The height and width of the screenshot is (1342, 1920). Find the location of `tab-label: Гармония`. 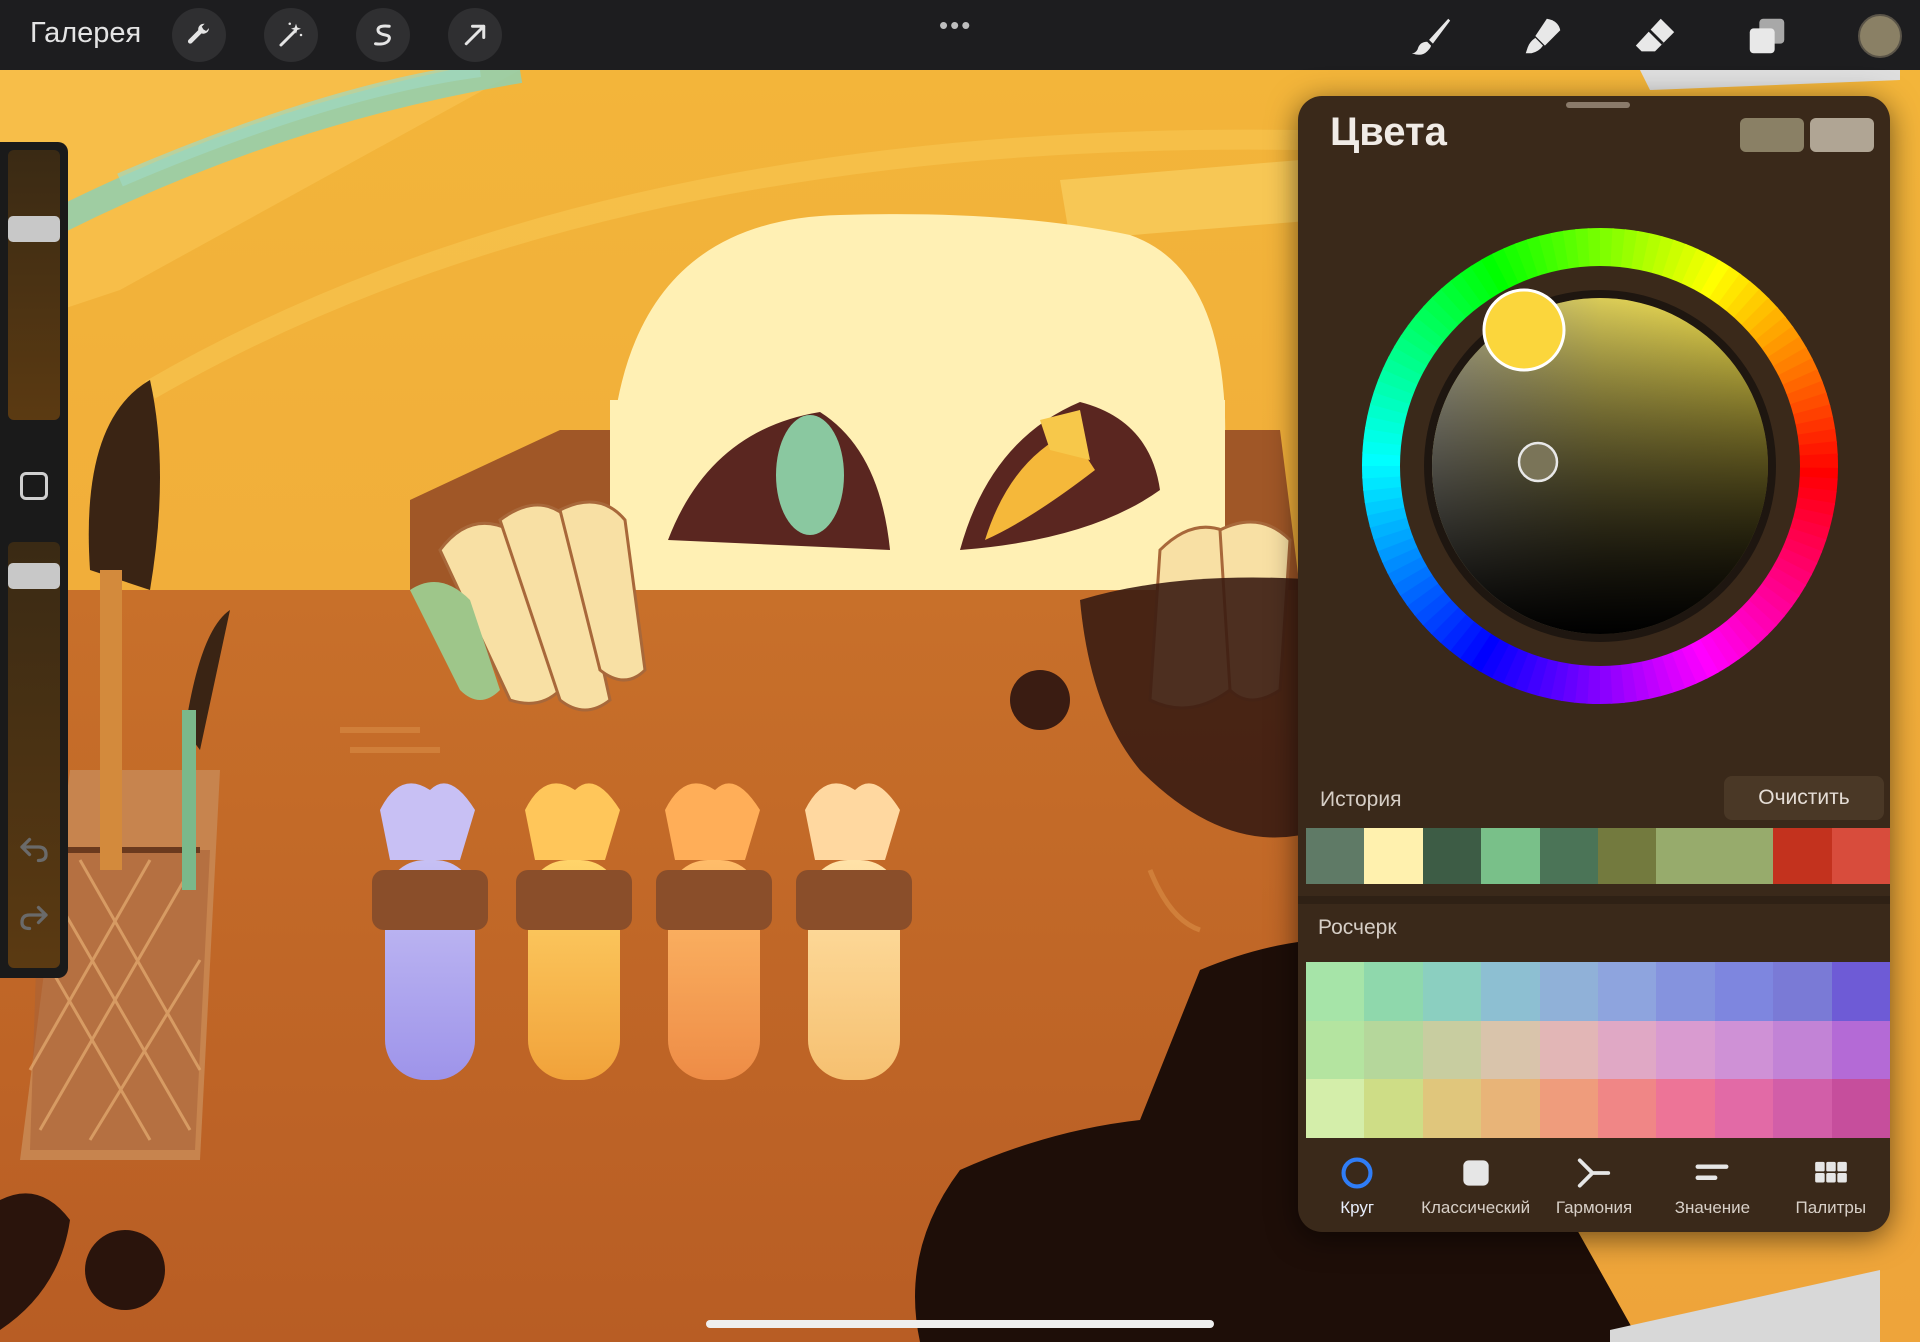

tab-label: Гармония is located at coordinates (1594, 1207).